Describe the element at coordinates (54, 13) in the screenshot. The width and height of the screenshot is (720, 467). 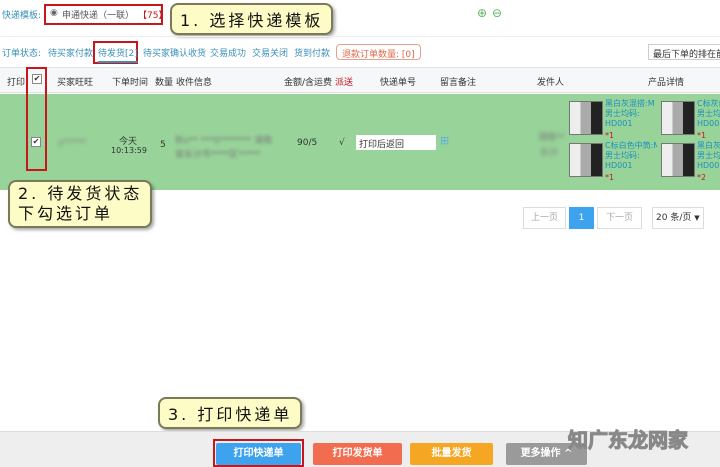
I see `template-radio: ◉` at that location.